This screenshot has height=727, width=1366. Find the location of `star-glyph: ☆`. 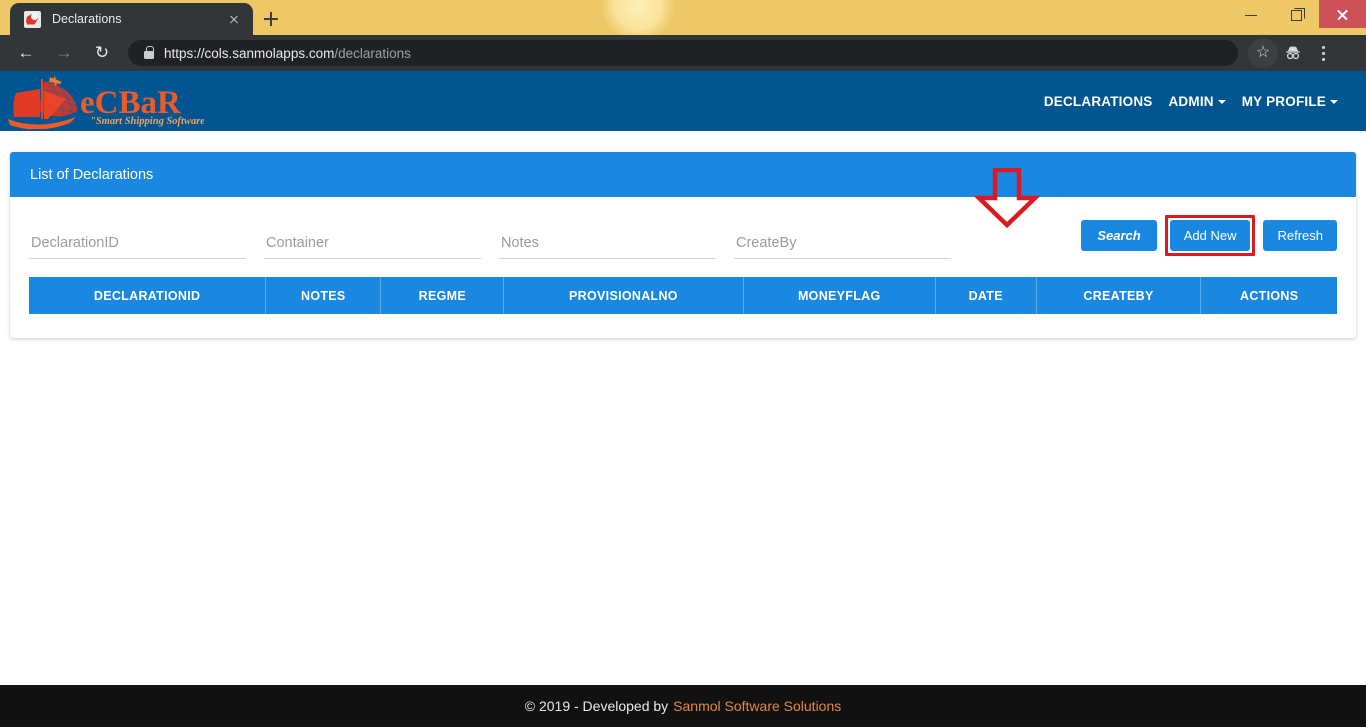

star-glyph: ☆ is located at coordinates (1263, 52).